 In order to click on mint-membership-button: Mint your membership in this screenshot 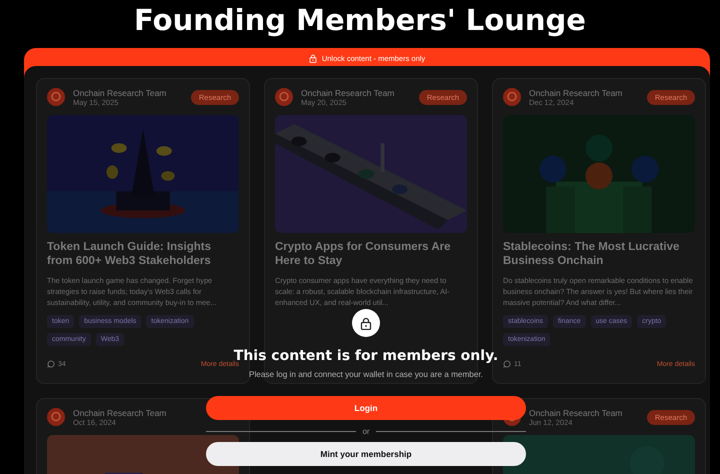, I will do `click(366, 454)`.